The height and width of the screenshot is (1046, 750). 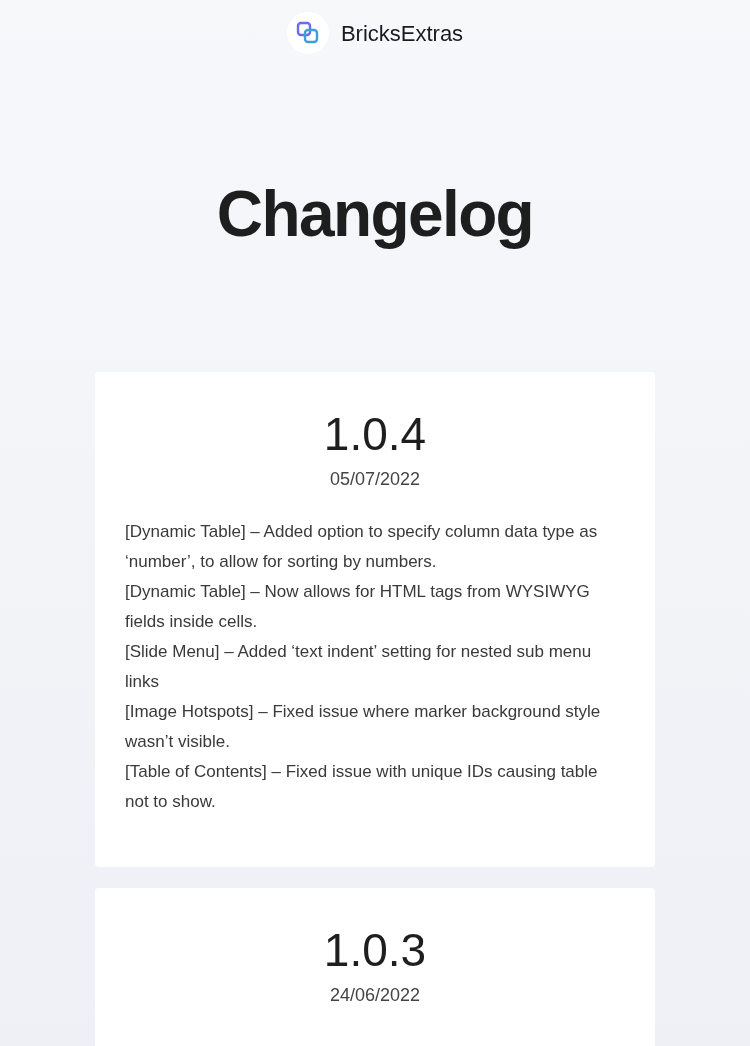 What do you see at coordinates (362, 787) in the screenshot?
I see `change-entry: [Table of Contents] – Fixed issue with unique IDs causing table not to show.` at bounding box center [362, 787].